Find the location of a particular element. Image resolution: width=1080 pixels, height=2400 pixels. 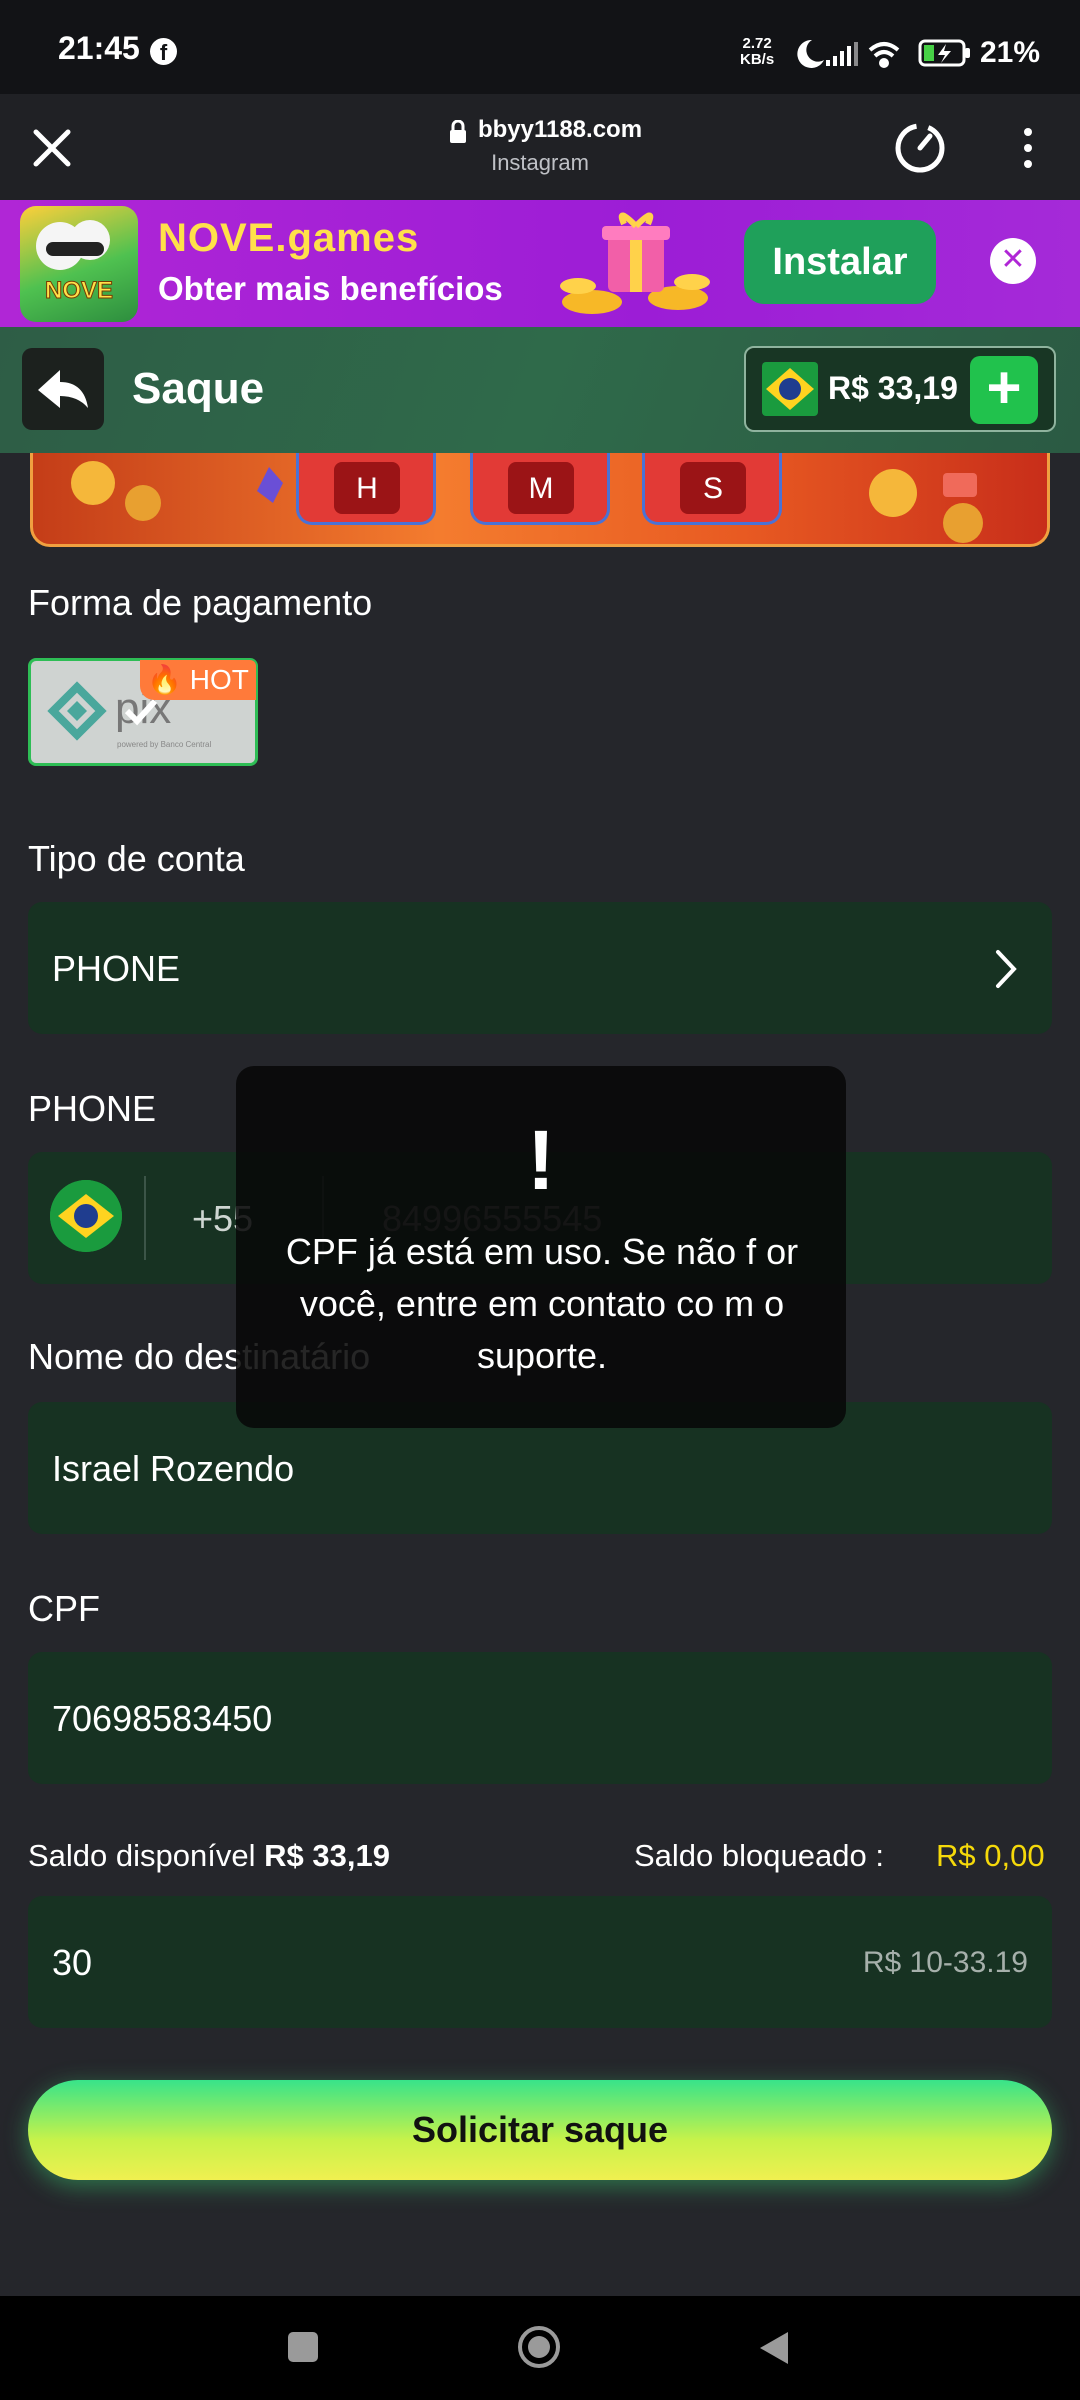

promo-subtitle: Obter mais benefícios is located at coordinates (330, 288).